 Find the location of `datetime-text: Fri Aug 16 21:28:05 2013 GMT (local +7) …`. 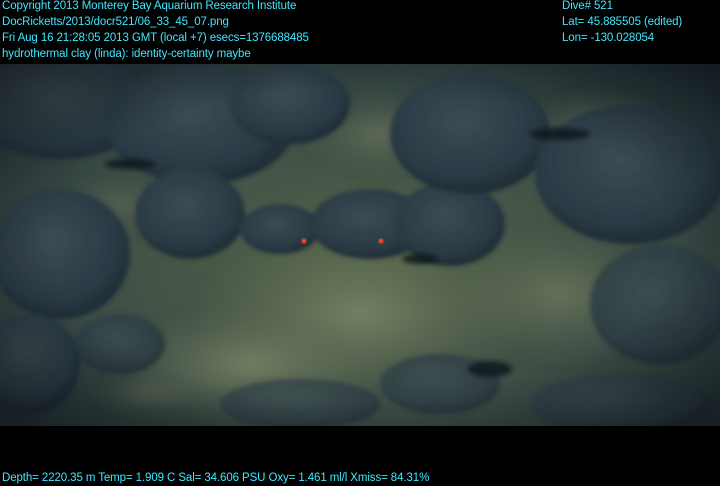

datetime-text: Fri Aug 16 21:28:05 2013 GMT (local +7) … is located at coordinates (155, 38).